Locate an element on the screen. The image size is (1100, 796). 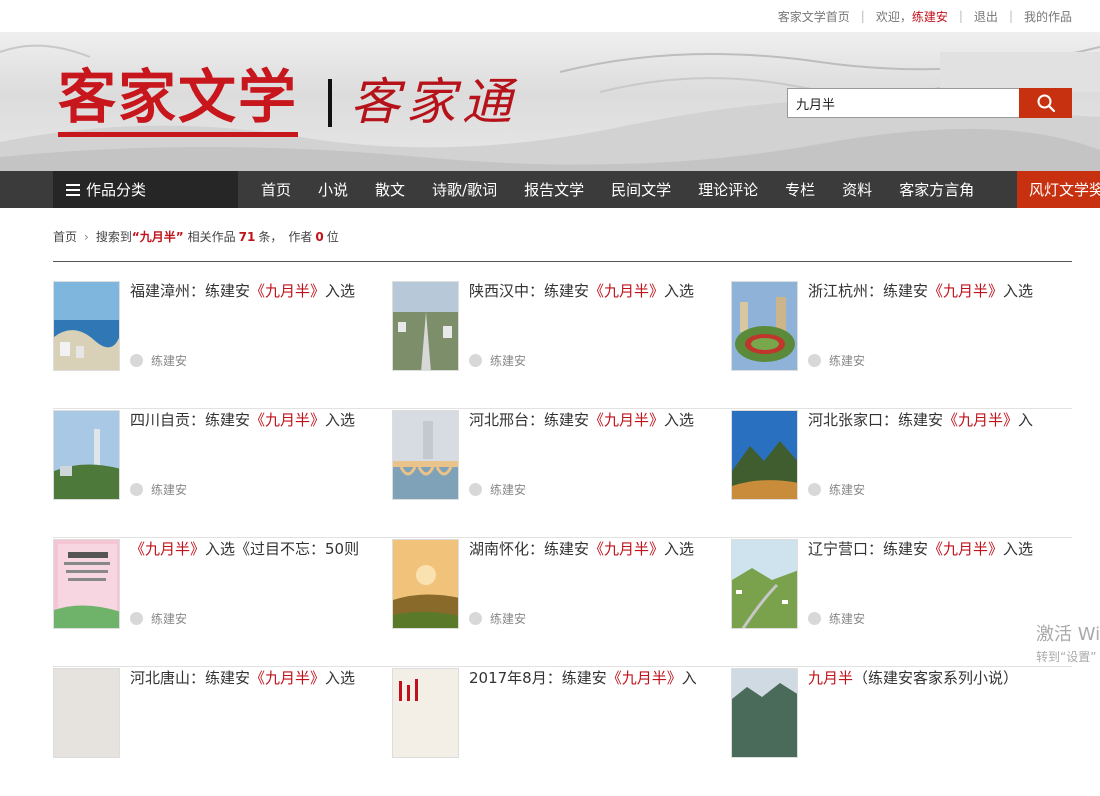
category-menu-button: 作品分类 is located at coordinates (145, 189).